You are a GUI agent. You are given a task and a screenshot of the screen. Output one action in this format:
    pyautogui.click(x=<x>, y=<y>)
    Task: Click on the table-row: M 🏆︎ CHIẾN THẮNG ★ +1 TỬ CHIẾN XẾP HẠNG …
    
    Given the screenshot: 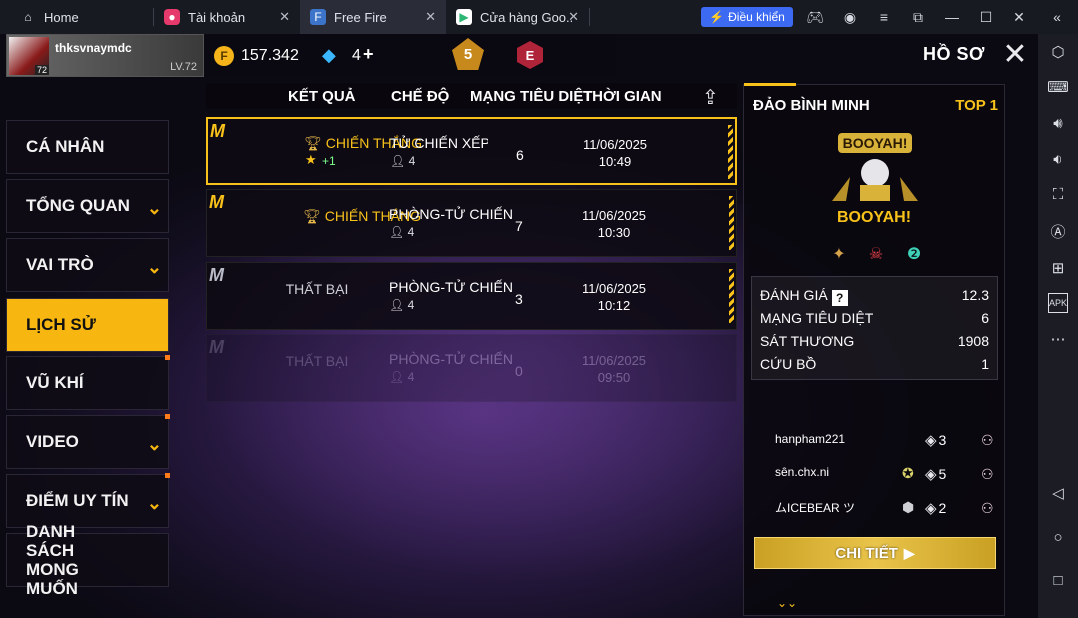 What is the action you would take?
    pyautogui.click(x=471, y=151)
    